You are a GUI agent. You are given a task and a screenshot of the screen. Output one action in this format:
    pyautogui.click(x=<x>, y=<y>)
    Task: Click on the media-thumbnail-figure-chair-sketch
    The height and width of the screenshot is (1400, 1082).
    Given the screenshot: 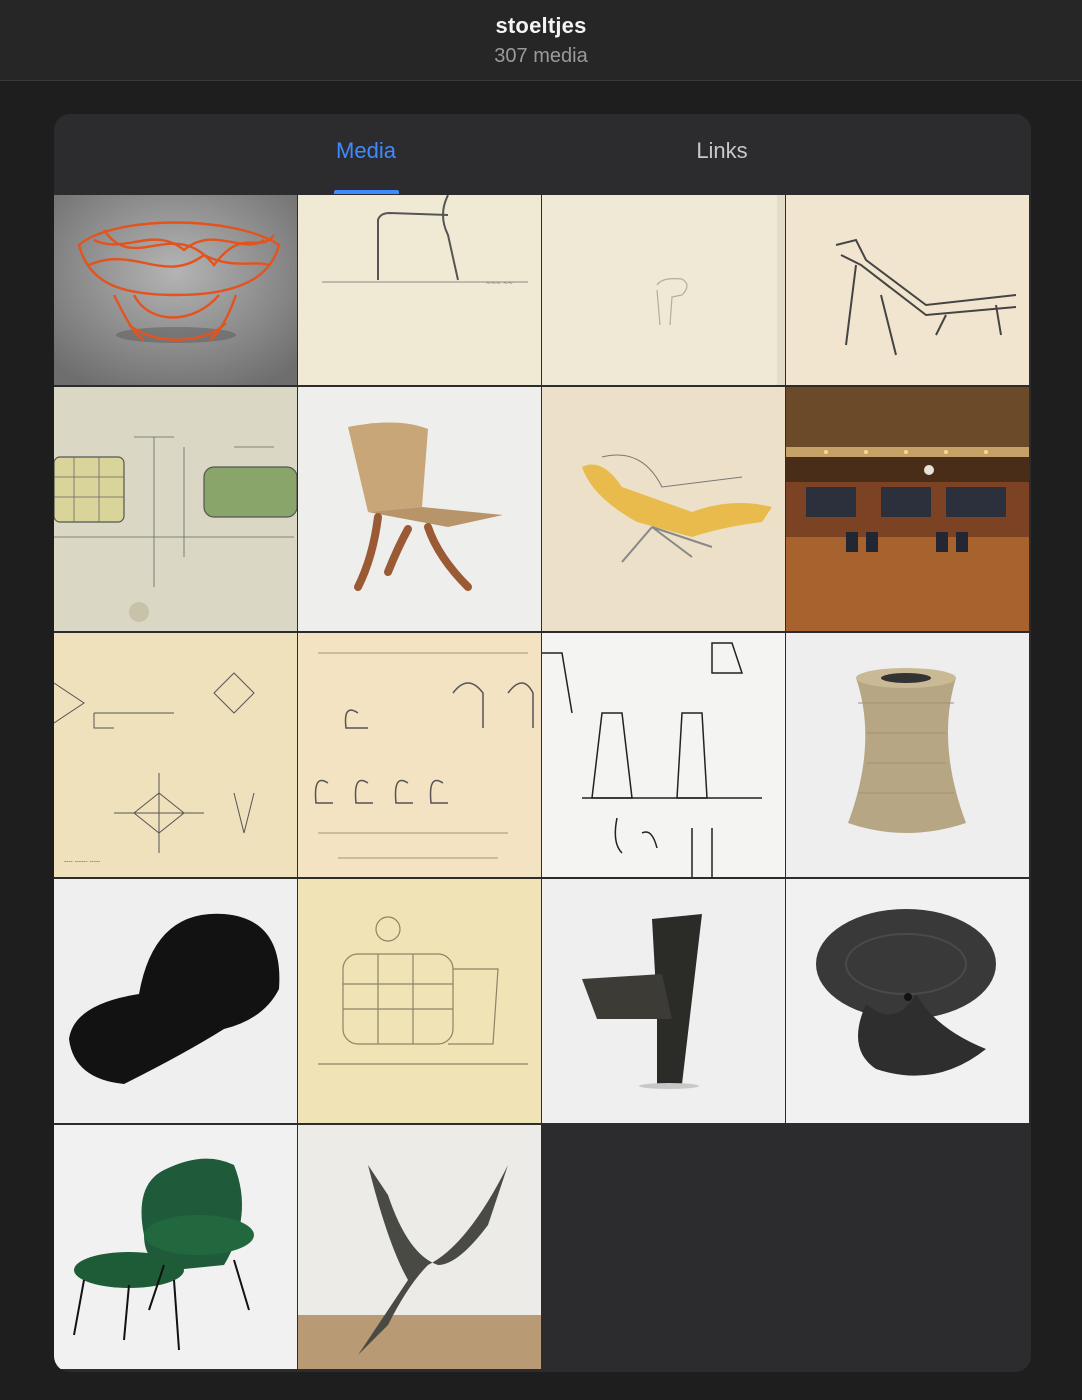 What is the action you would take?
    pyautogui.click(x=419, y=1001)
    